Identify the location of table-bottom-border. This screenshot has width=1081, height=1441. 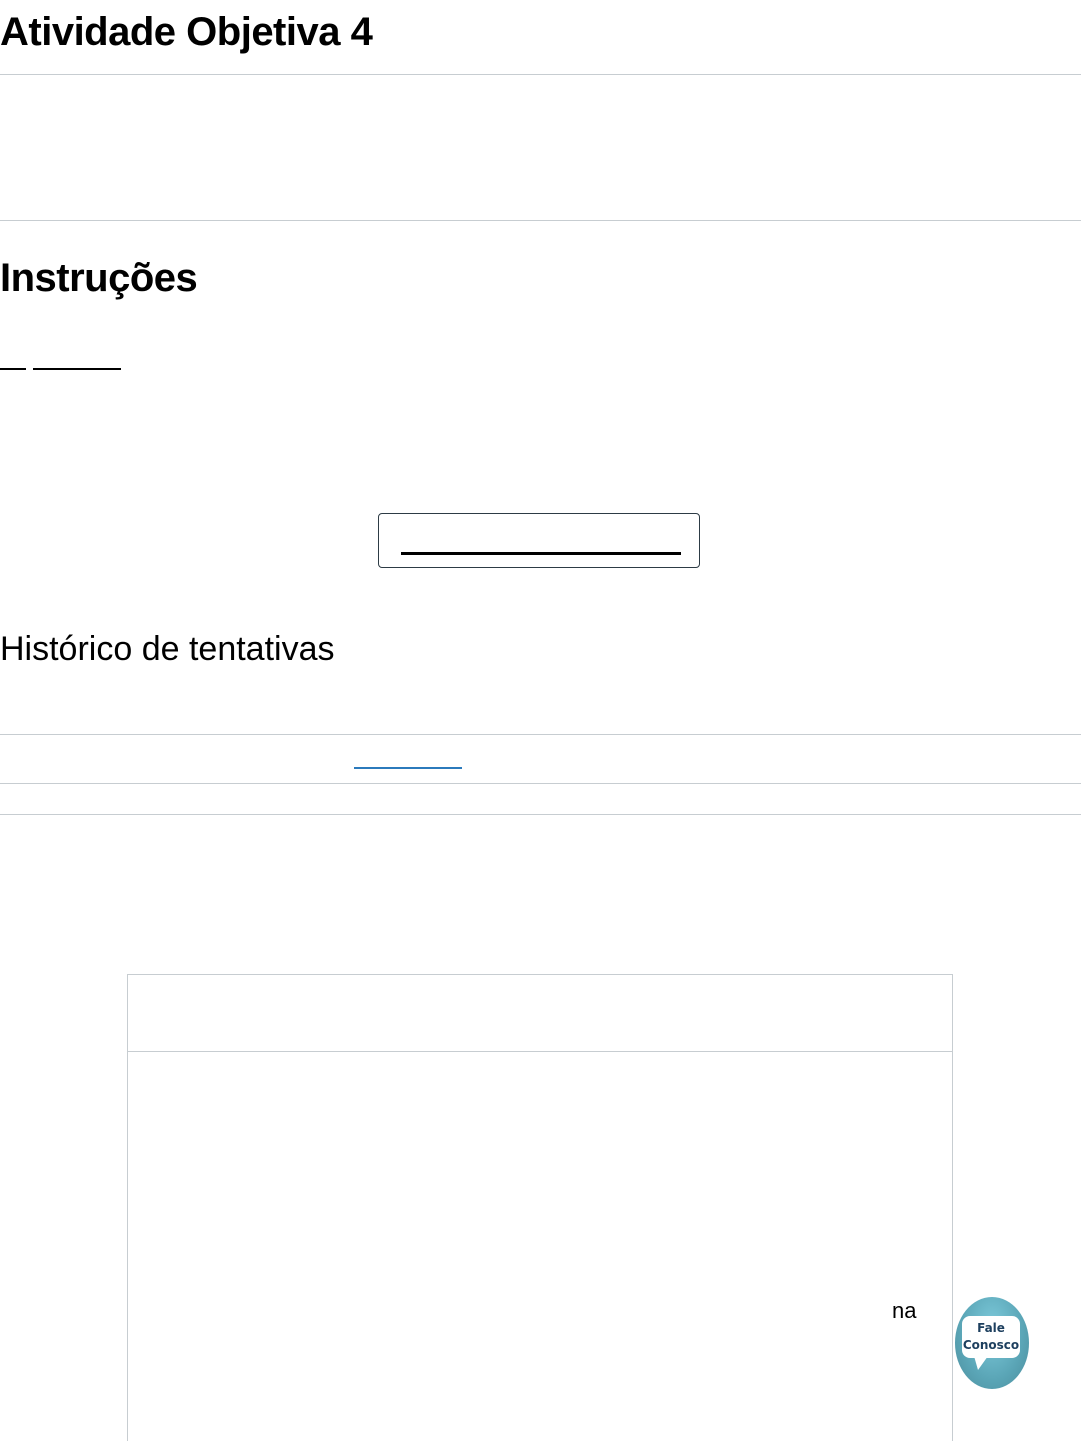
(540, 814).